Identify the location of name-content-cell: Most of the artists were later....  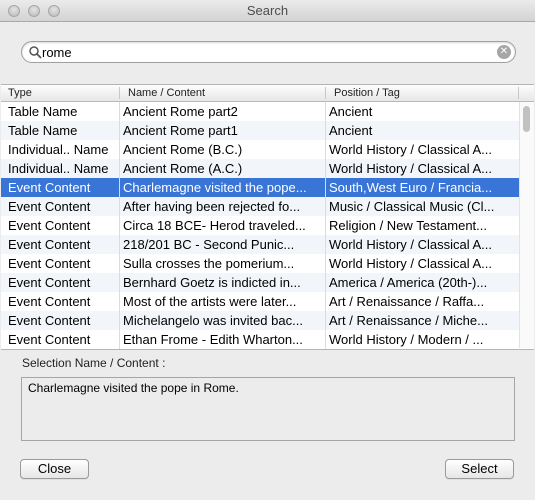
(210, 301).